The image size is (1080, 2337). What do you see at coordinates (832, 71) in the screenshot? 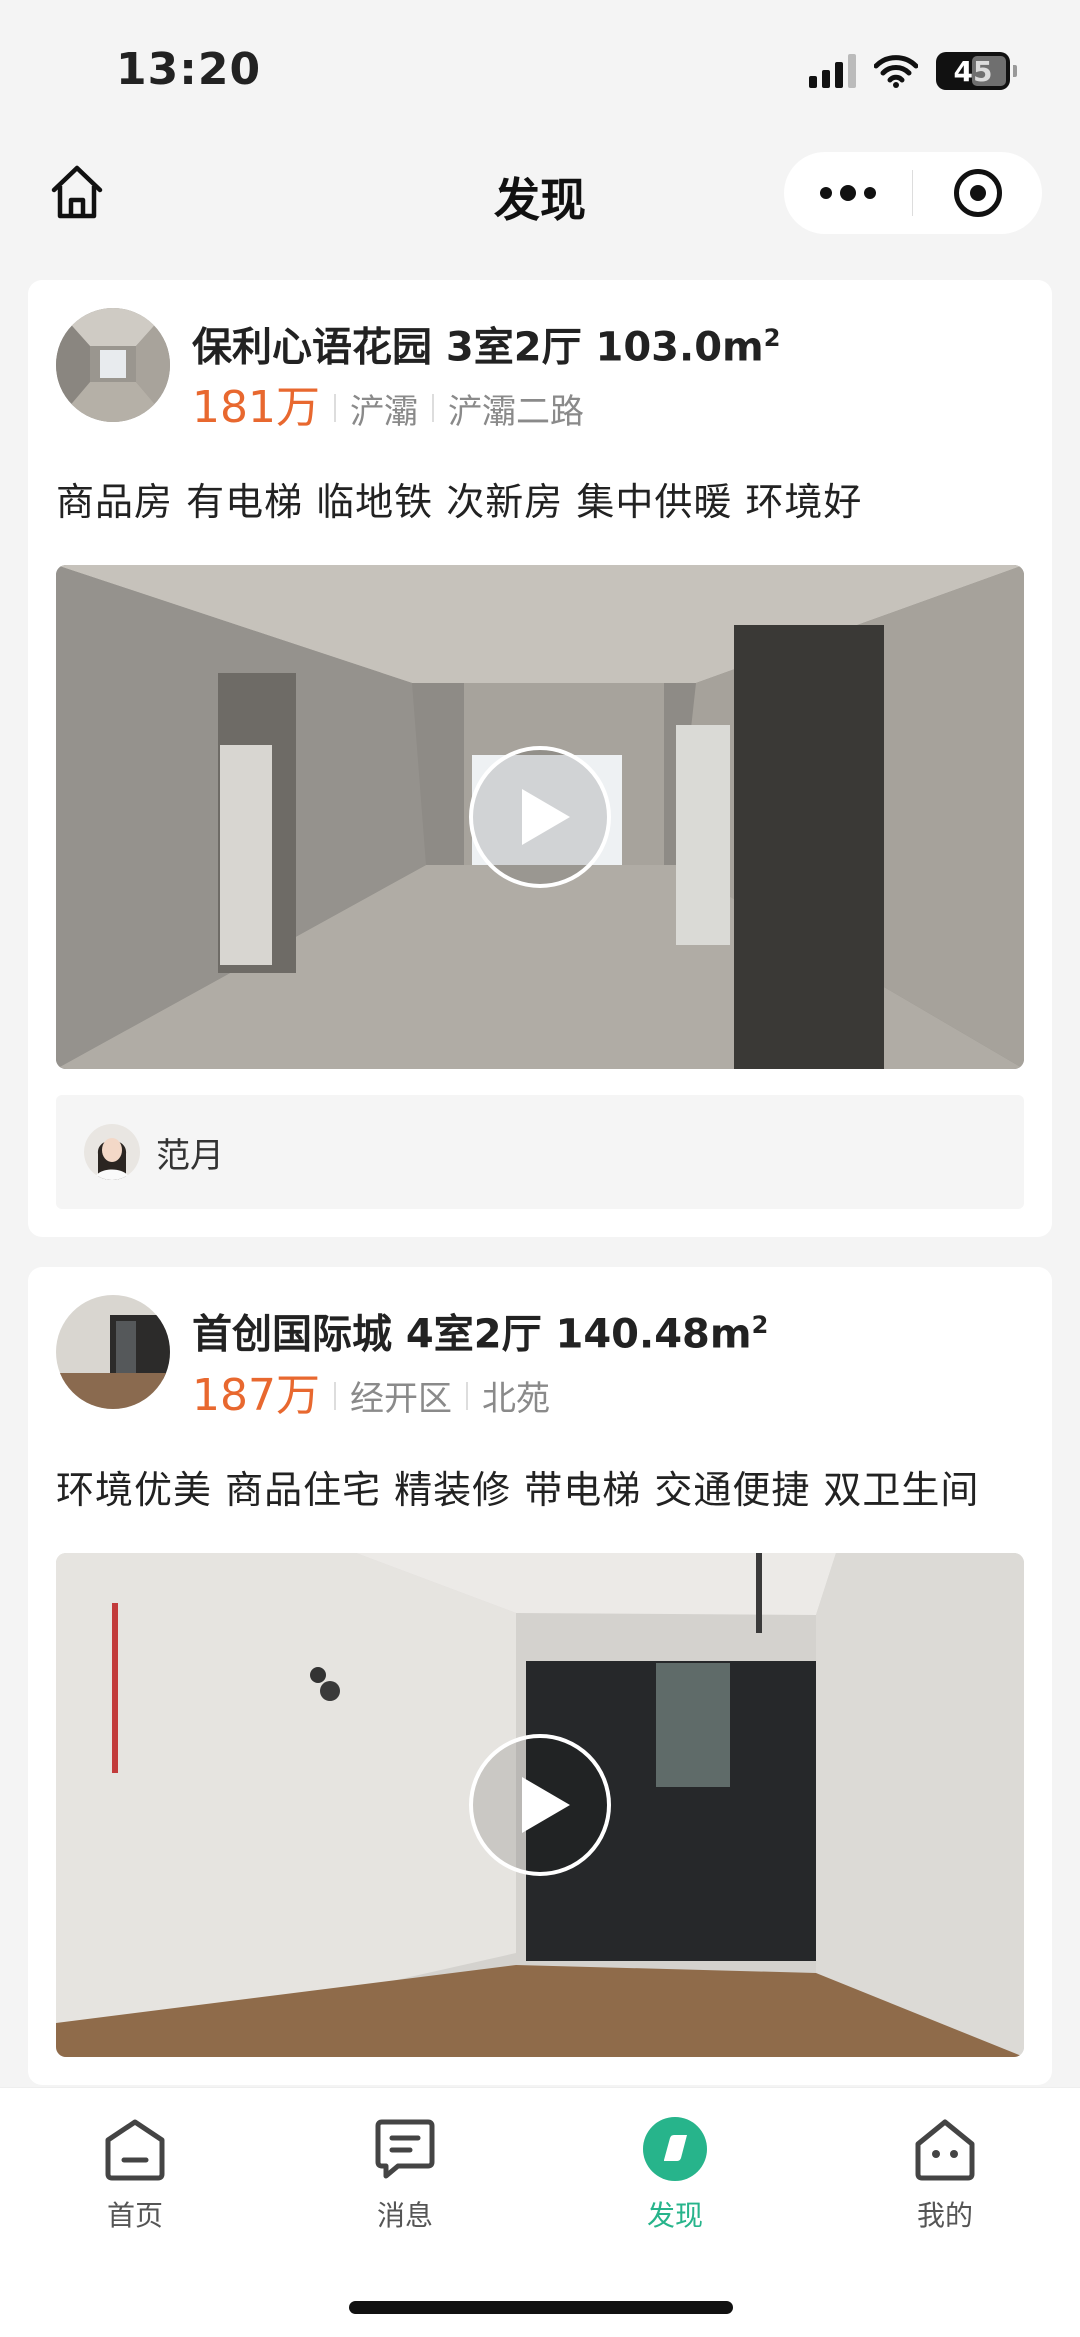
I see `cellular-signal-icon` at bounding box center [832, 71].